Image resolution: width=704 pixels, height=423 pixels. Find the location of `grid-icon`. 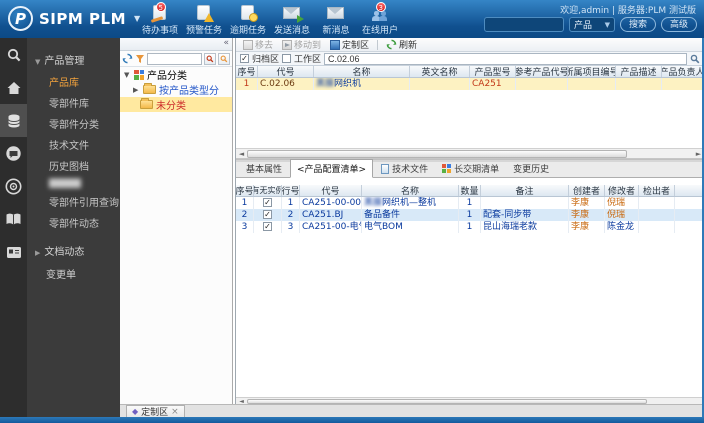

grid-icon is located at coordinates (447, 168).